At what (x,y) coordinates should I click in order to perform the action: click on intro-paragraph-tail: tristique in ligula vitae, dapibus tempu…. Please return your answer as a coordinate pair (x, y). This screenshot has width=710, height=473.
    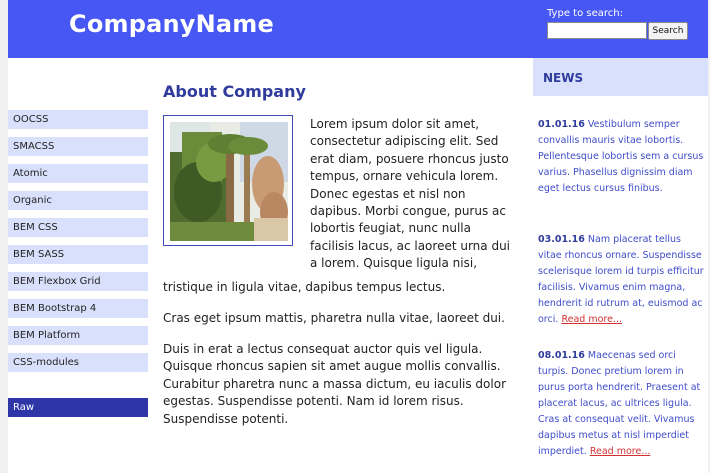
    Looking at the image, I should click on (304, 287).